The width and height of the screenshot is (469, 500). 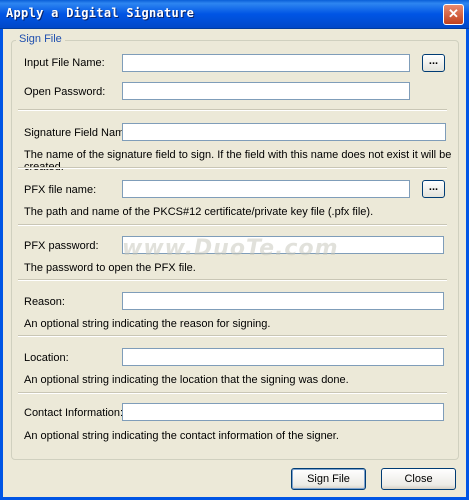 I want to click on input-file-label: Input File Name:, so click(x=64, y=63).